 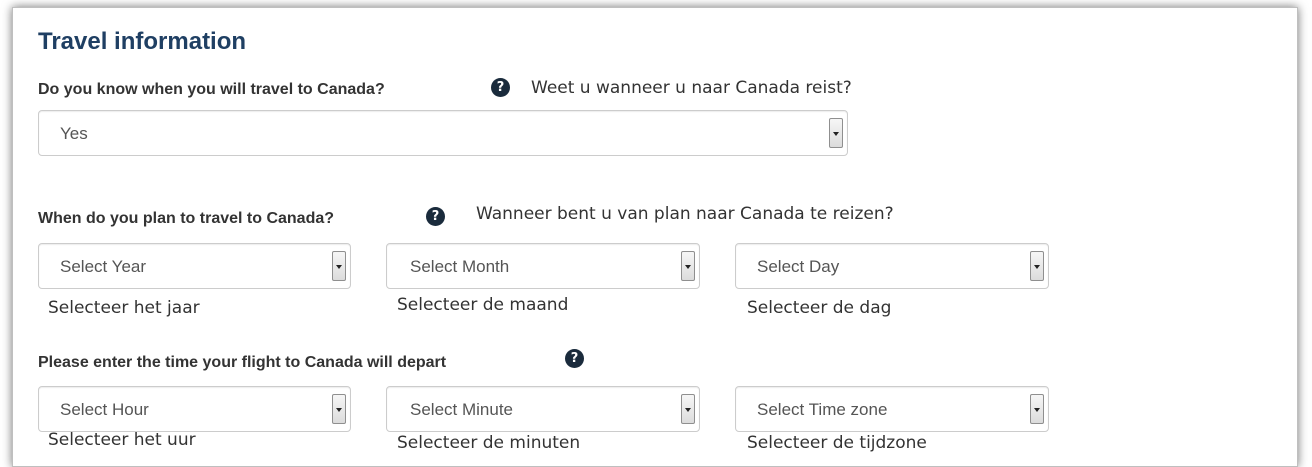 I want to click on year-value: Select Year, so click(x=103, y=266).